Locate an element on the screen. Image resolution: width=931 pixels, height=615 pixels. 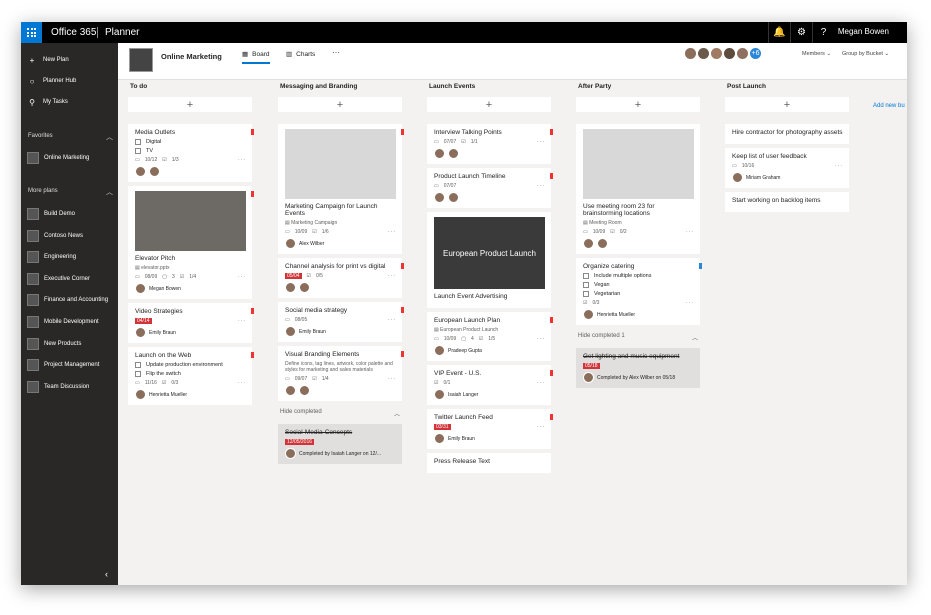
add-member-button: +6 is located at coordinates (755, 53).